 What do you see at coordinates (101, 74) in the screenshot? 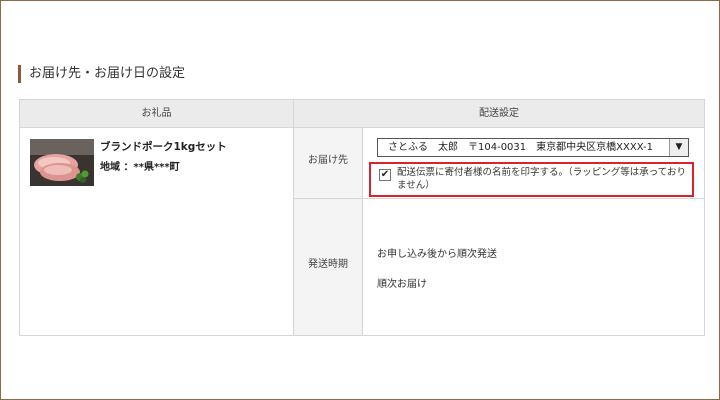
I see `section-title: お届け先・お届け日の設定` at bounding box center [101, 74].